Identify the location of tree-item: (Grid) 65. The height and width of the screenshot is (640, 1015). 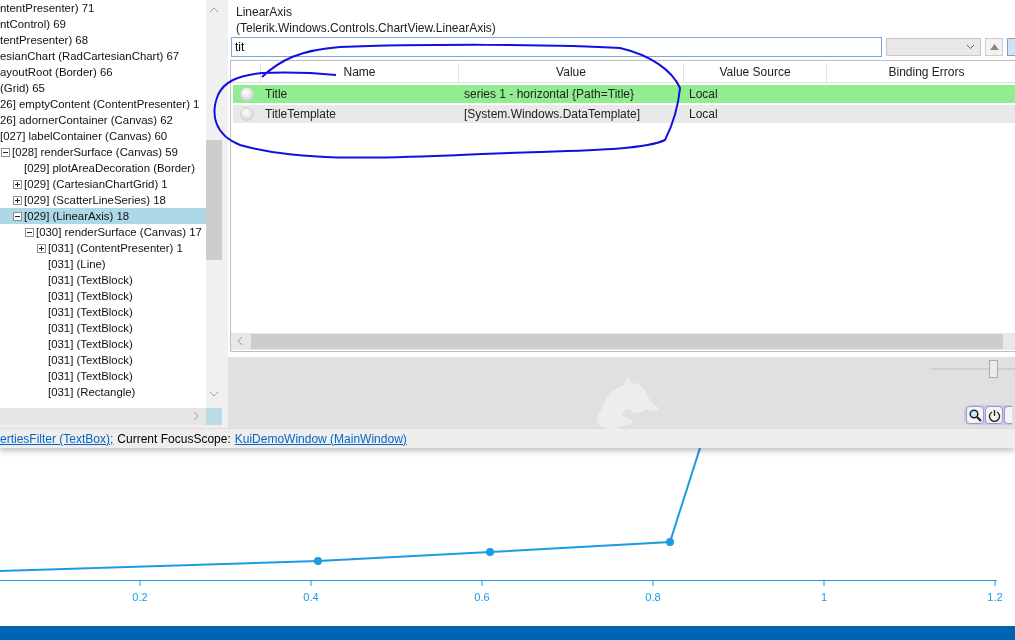
(103, 88).